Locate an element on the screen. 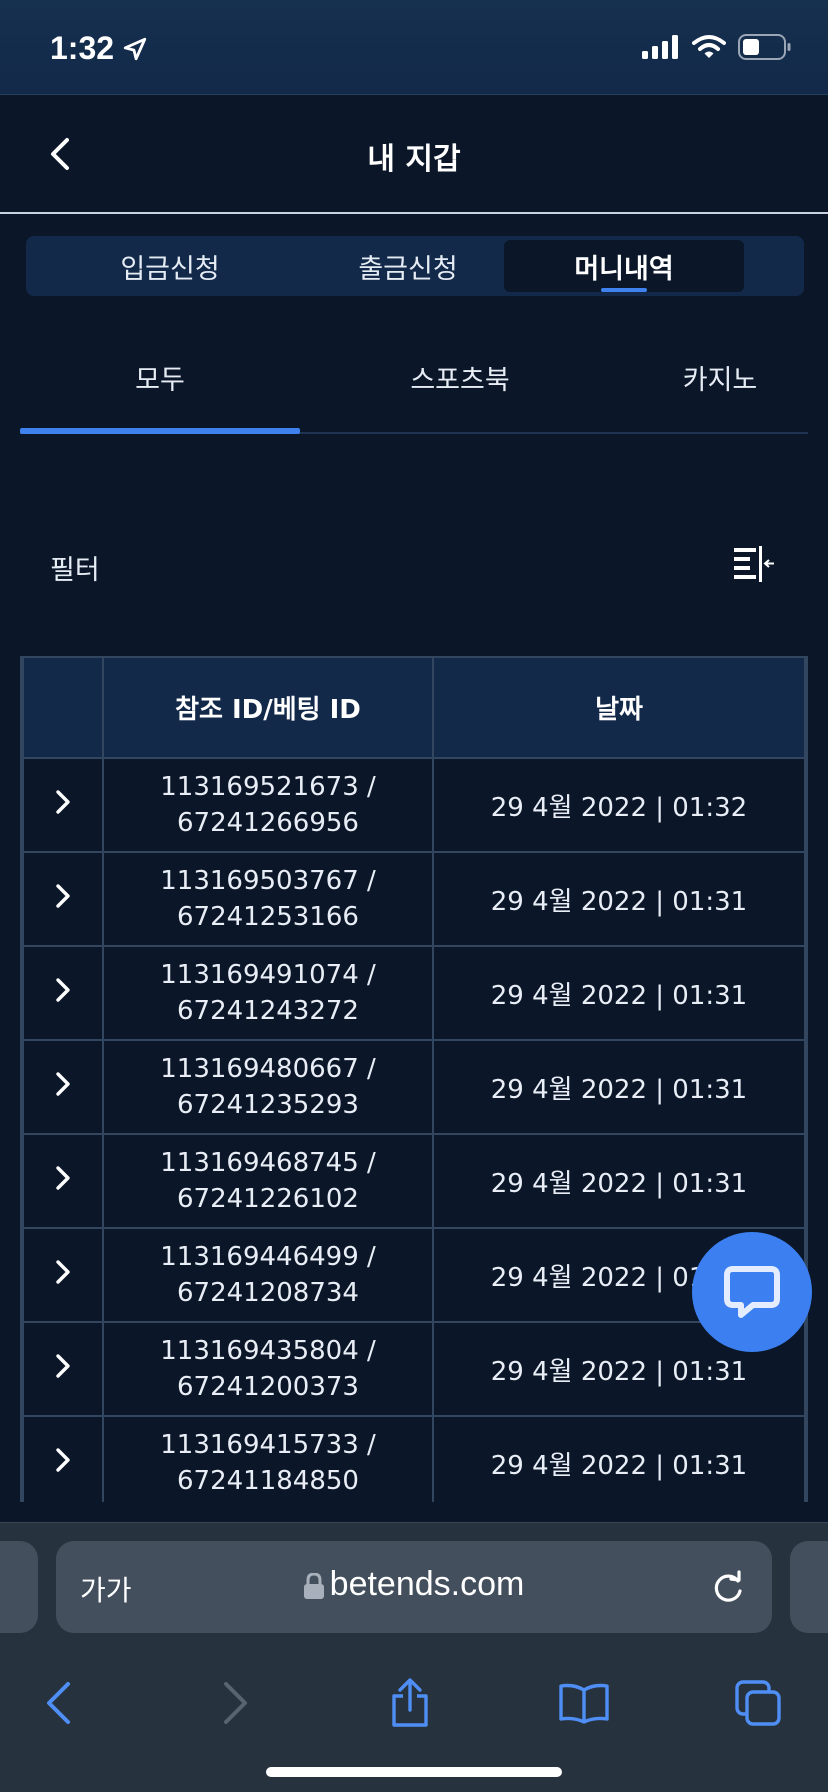 The height and width of the screenshot is (1792, 828). bet-id: 67241226102 is located at coordinates (268, 1199).